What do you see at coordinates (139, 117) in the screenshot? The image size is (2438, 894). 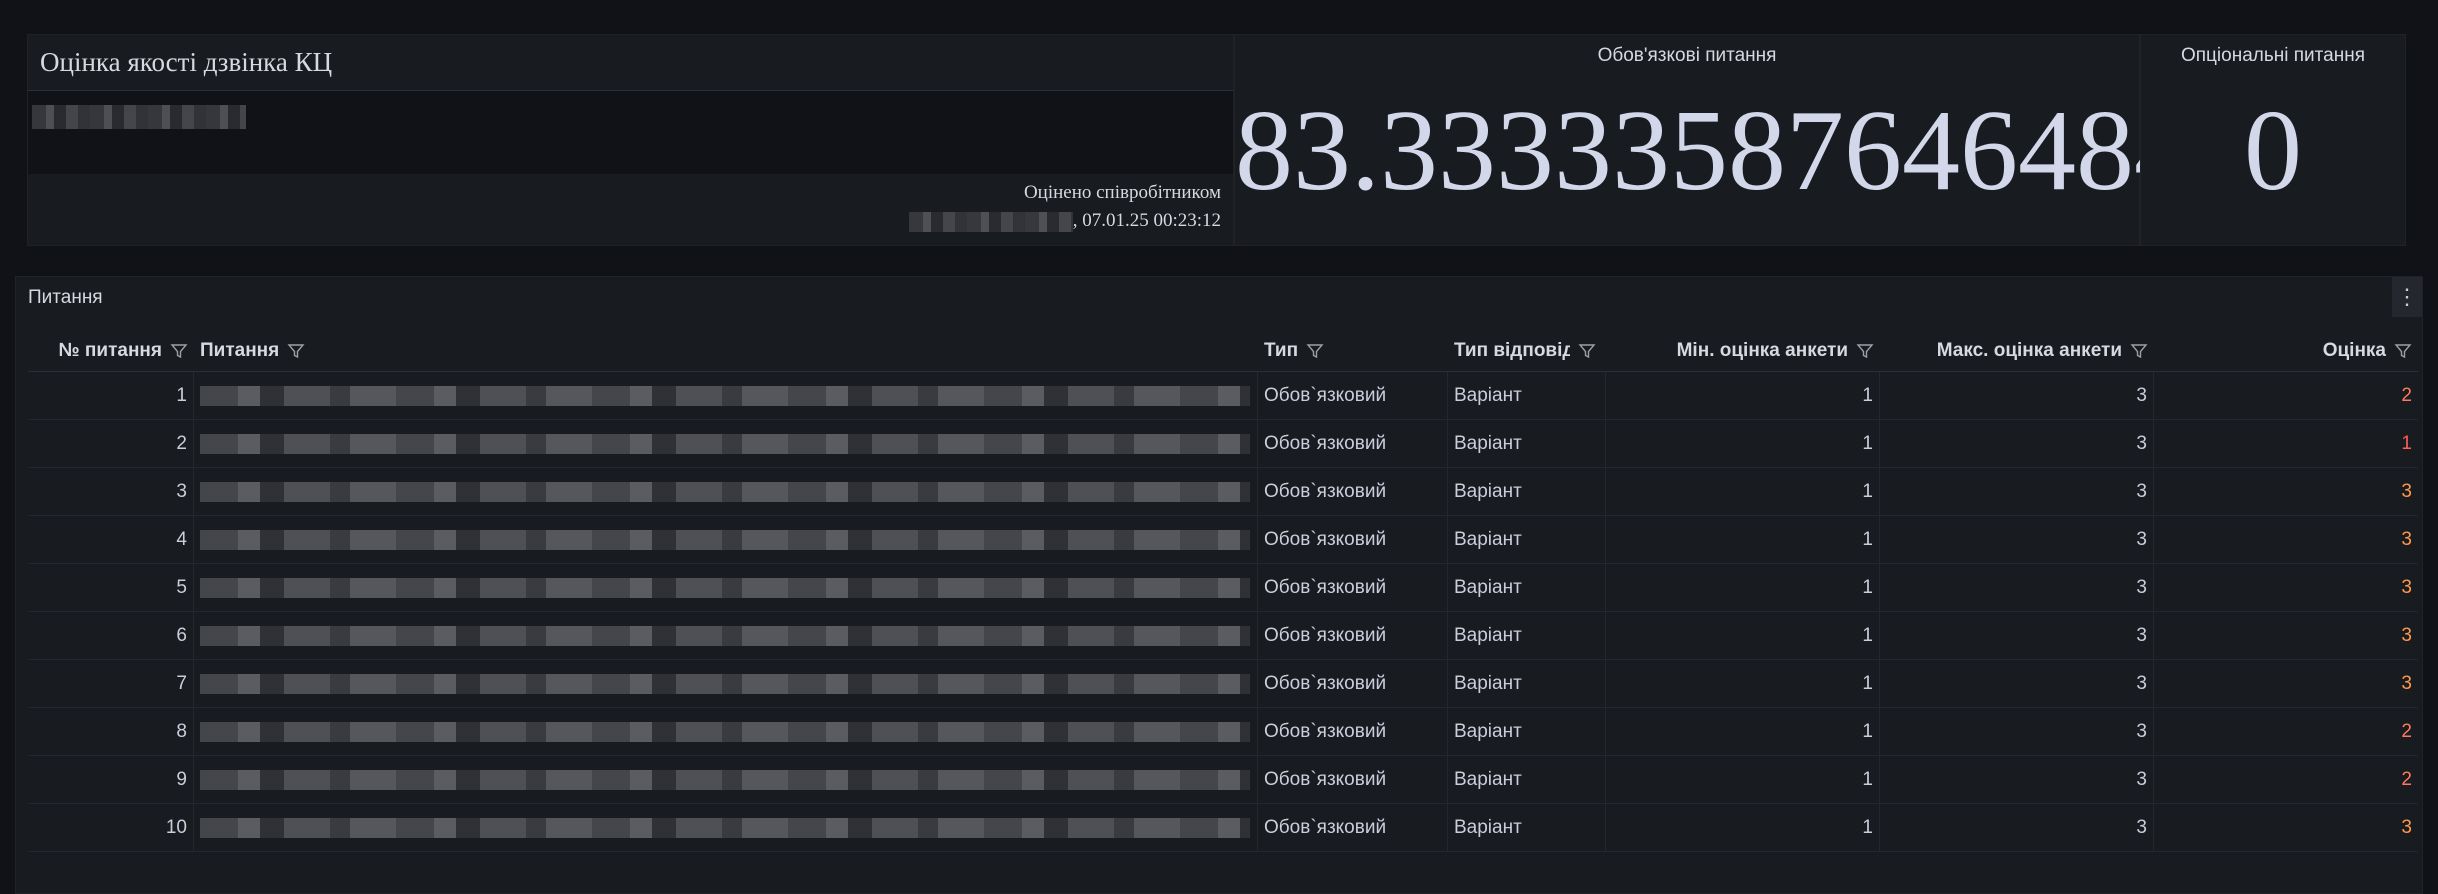 I see `redacted-name` at bounding box center [139, 117].